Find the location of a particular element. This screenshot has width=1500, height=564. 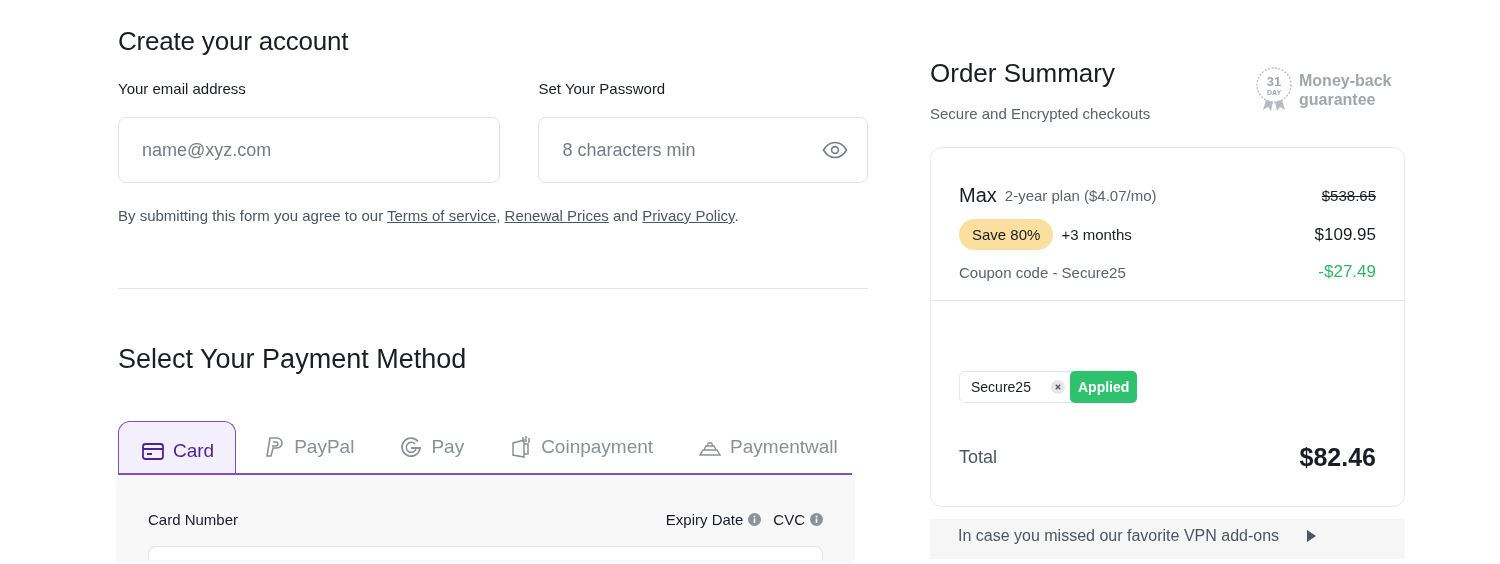

section-title: Select Your Payment Method is located at coordinates (293, 359).